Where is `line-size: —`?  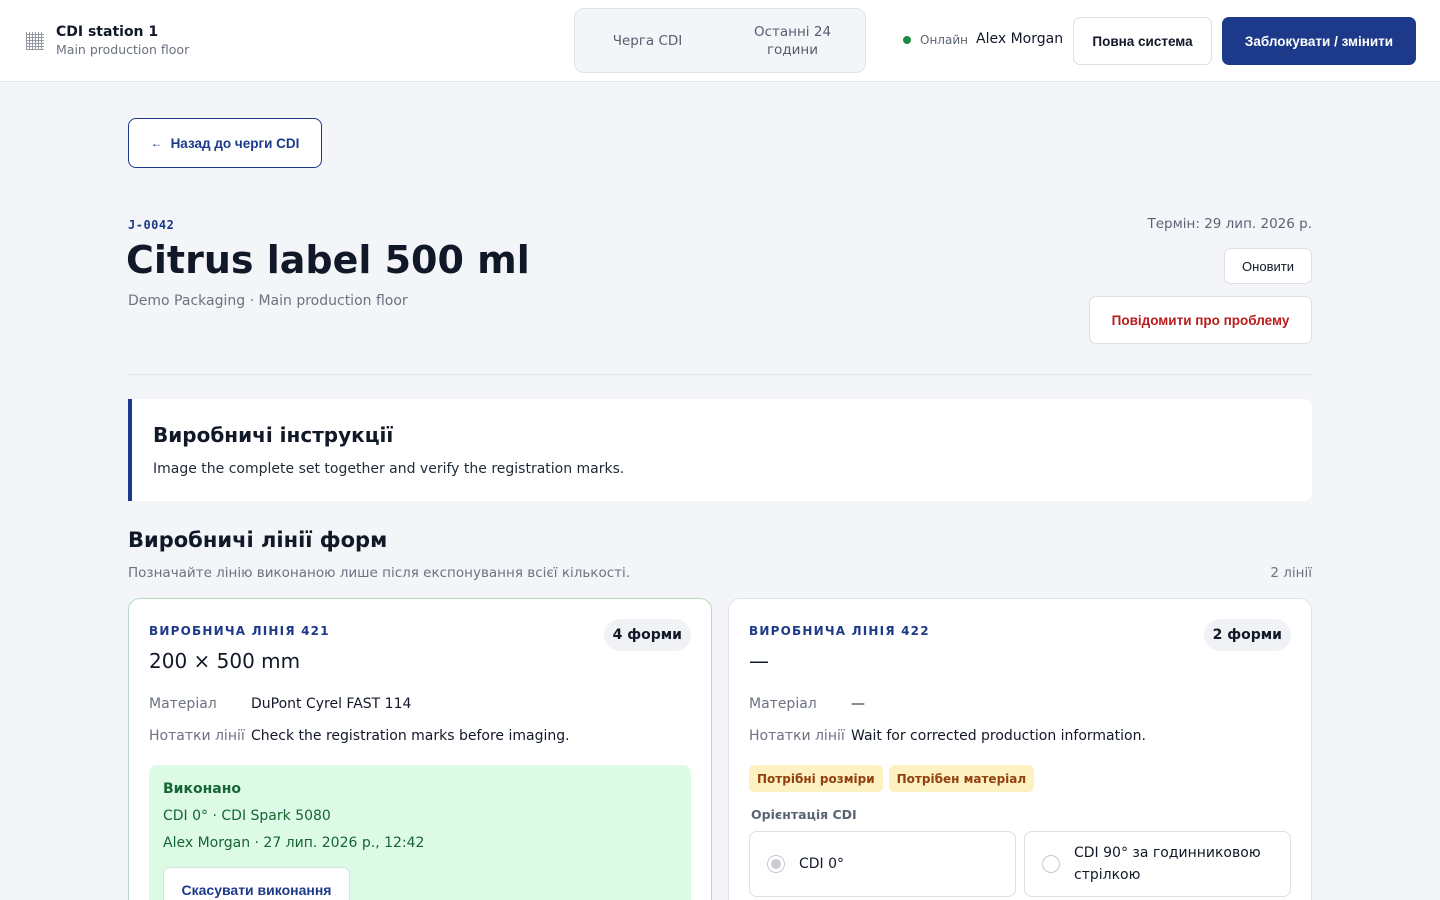 line-size: — is located at coordinates (759, 661).